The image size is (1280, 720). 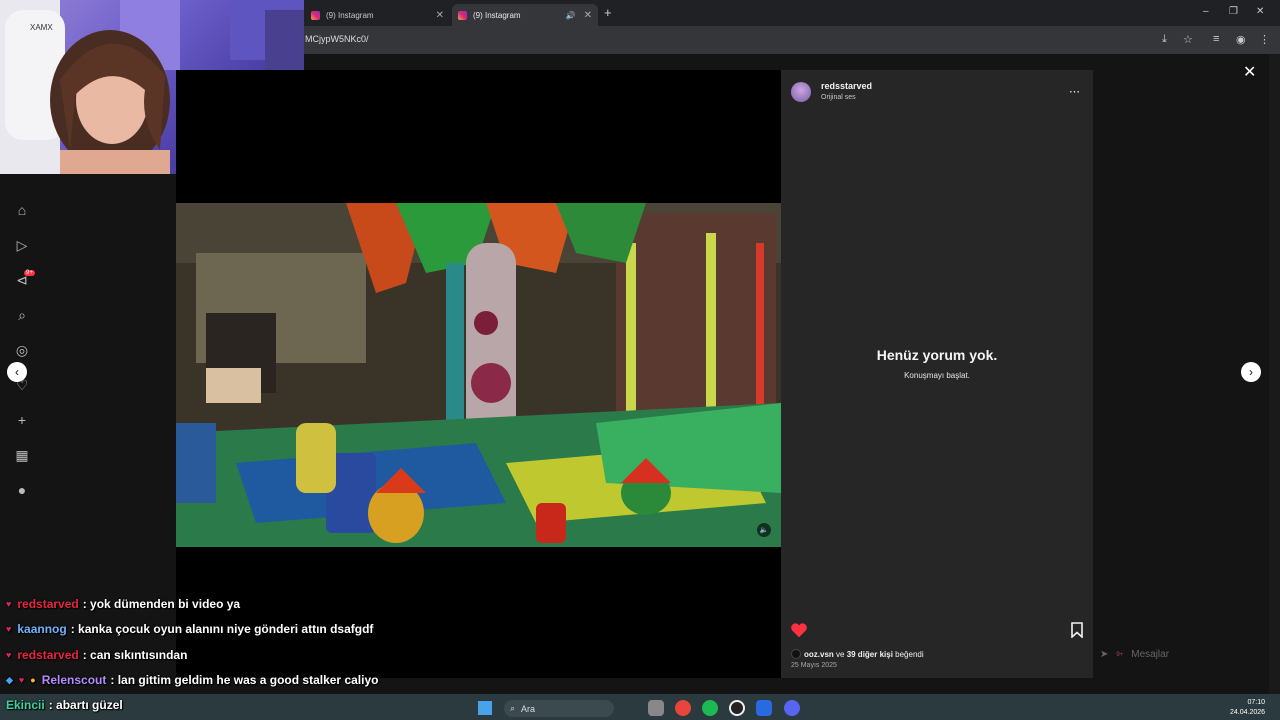 I want to click on minimize-button: –, so click(x=1206, y=11).